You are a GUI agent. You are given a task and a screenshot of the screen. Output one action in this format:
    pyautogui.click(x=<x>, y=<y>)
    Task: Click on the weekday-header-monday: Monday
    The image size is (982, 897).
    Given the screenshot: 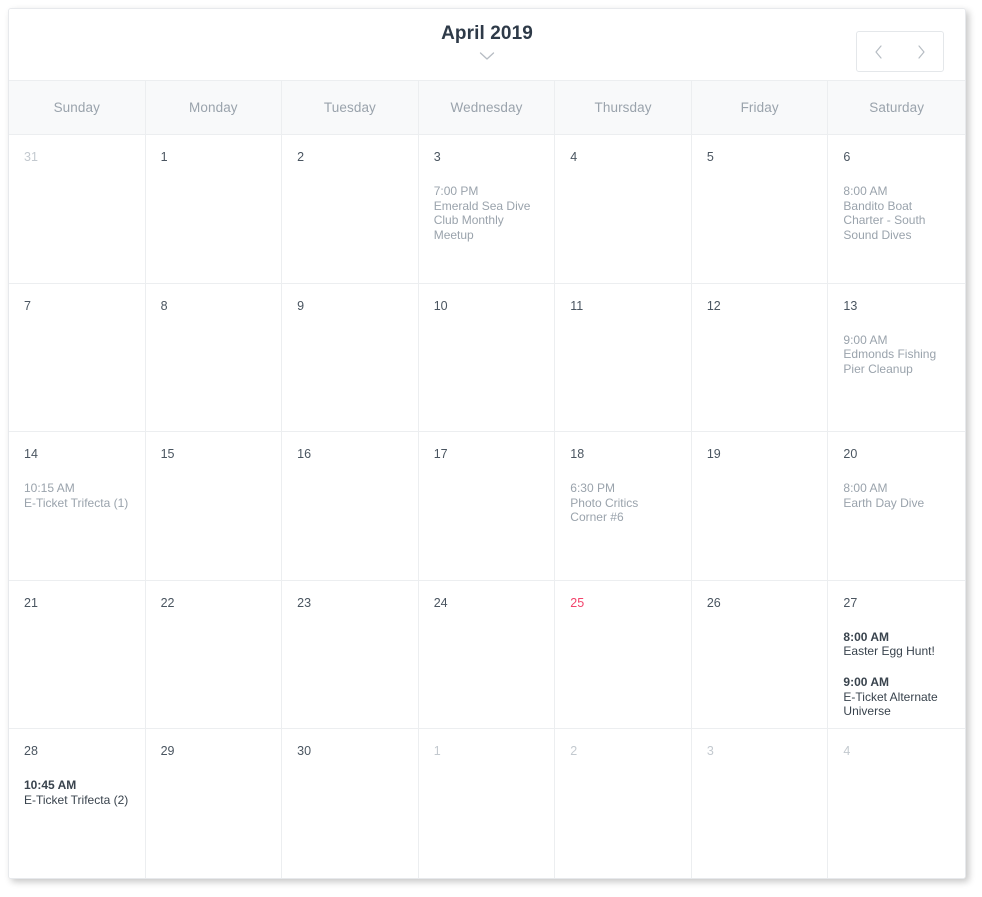 What is the action you would take?
    pyautogui.click(x=214, y=107)
    